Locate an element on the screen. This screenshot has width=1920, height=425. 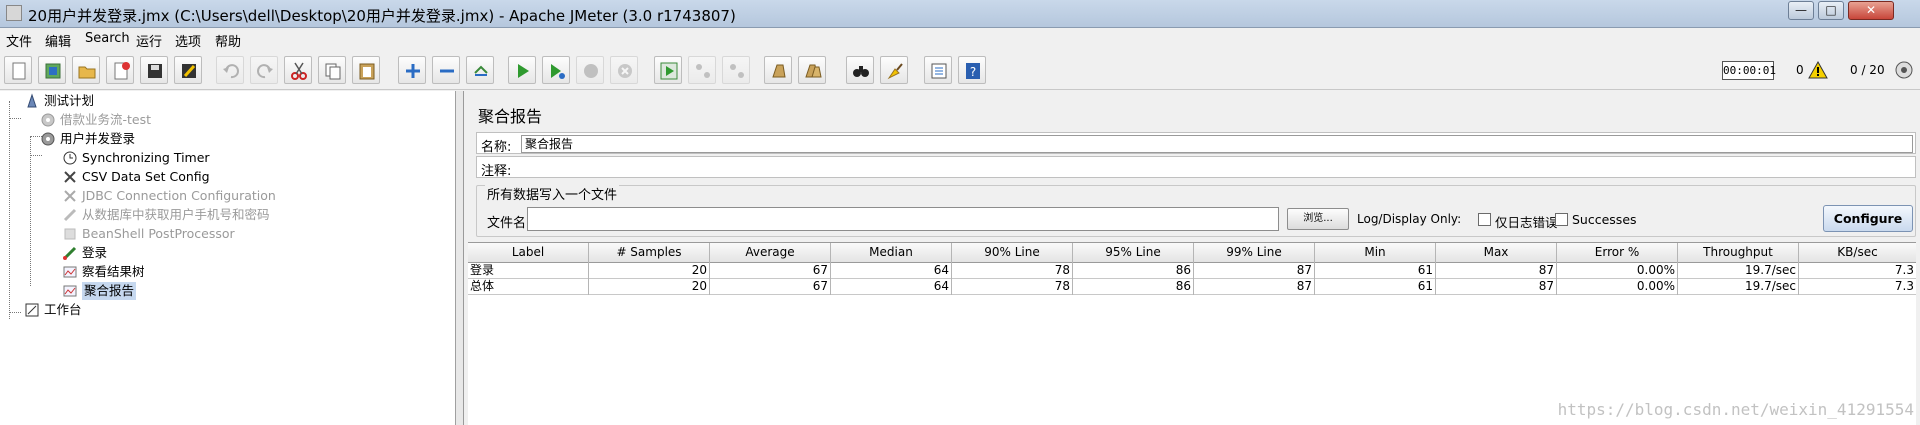
menu-options: 选项 is located at coordinates (188, 40).